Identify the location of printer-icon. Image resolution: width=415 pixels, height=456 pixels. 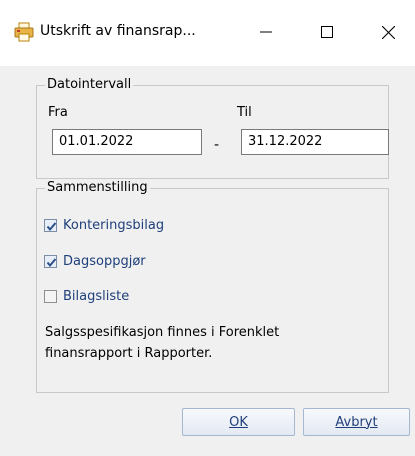
(24, 32).